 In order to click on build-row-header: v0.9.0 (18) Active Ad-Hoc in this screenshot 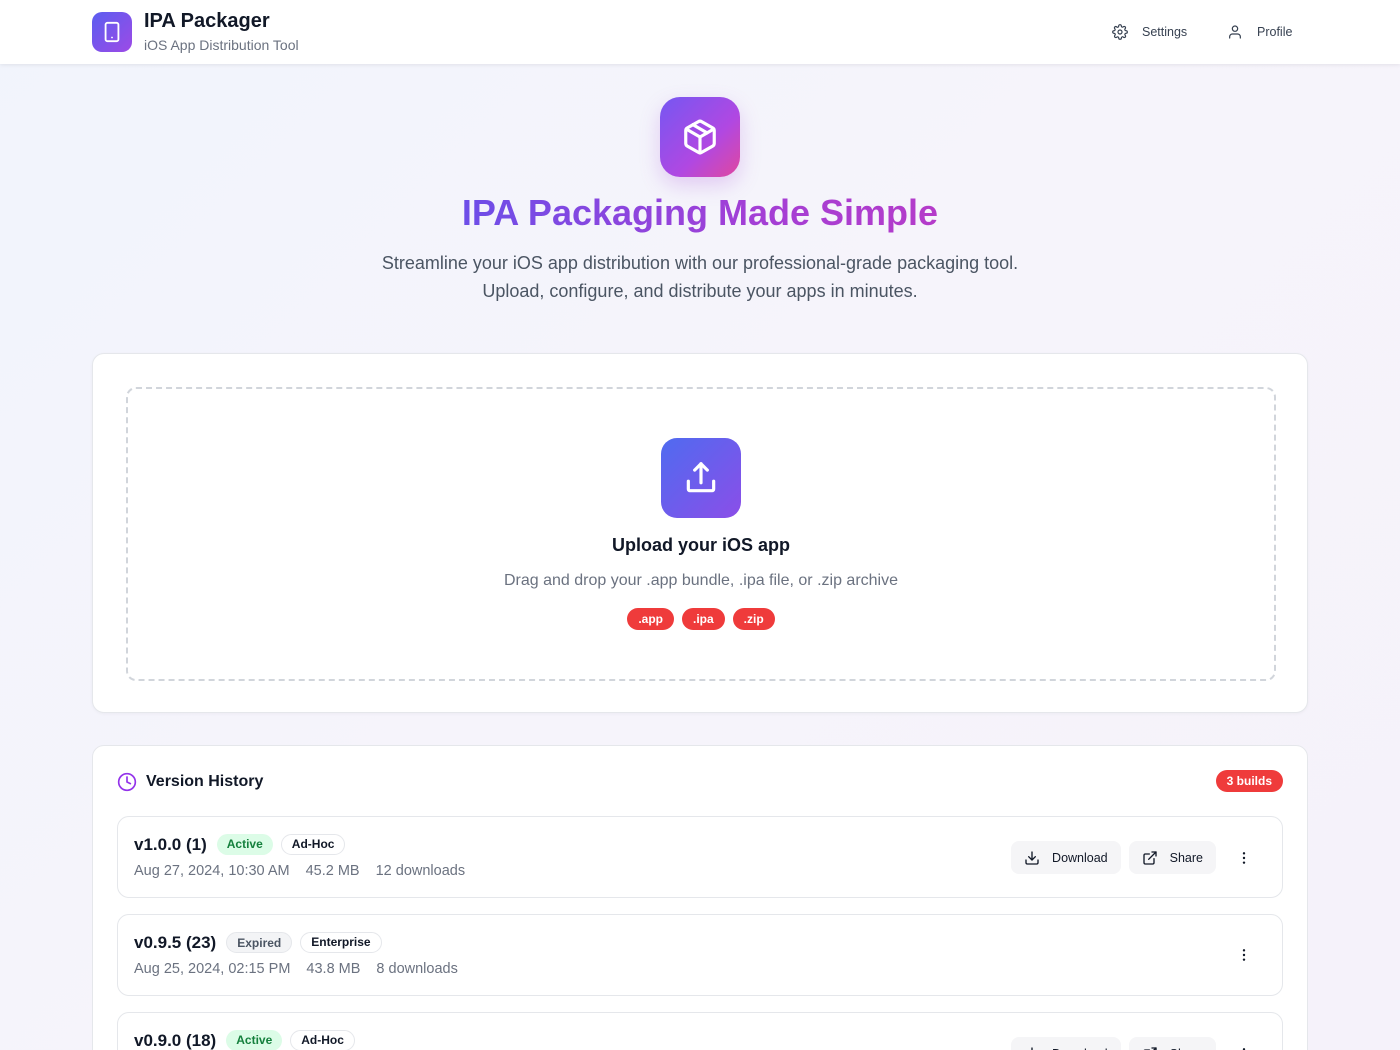, I will do `click(244, 1040)`.